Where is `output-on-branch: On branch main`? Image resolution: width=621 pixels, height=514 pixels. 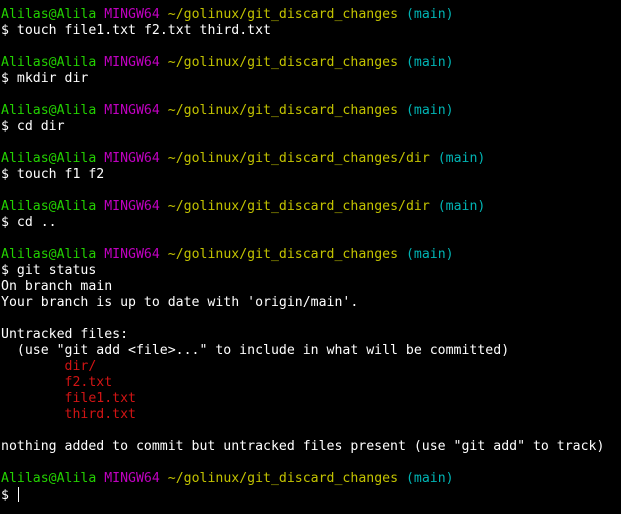 output-on-branch: On branch main is located at coordinates (57, 286).